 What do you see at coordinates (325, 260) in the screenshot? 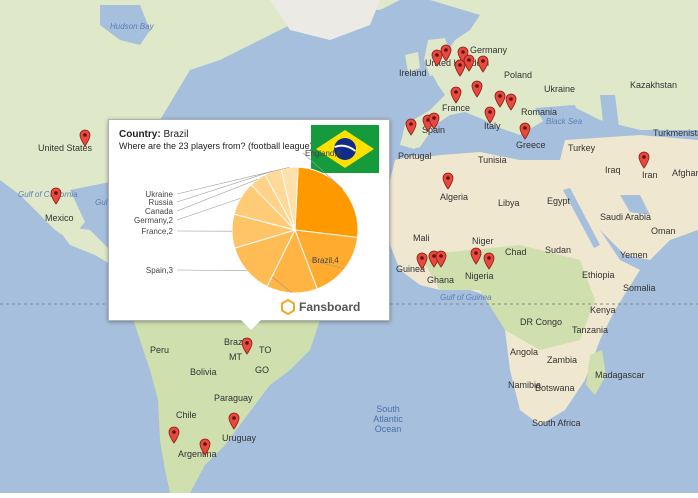
I see `pie-label-brazil: Brazil,4` at bounding box center [325, 260].